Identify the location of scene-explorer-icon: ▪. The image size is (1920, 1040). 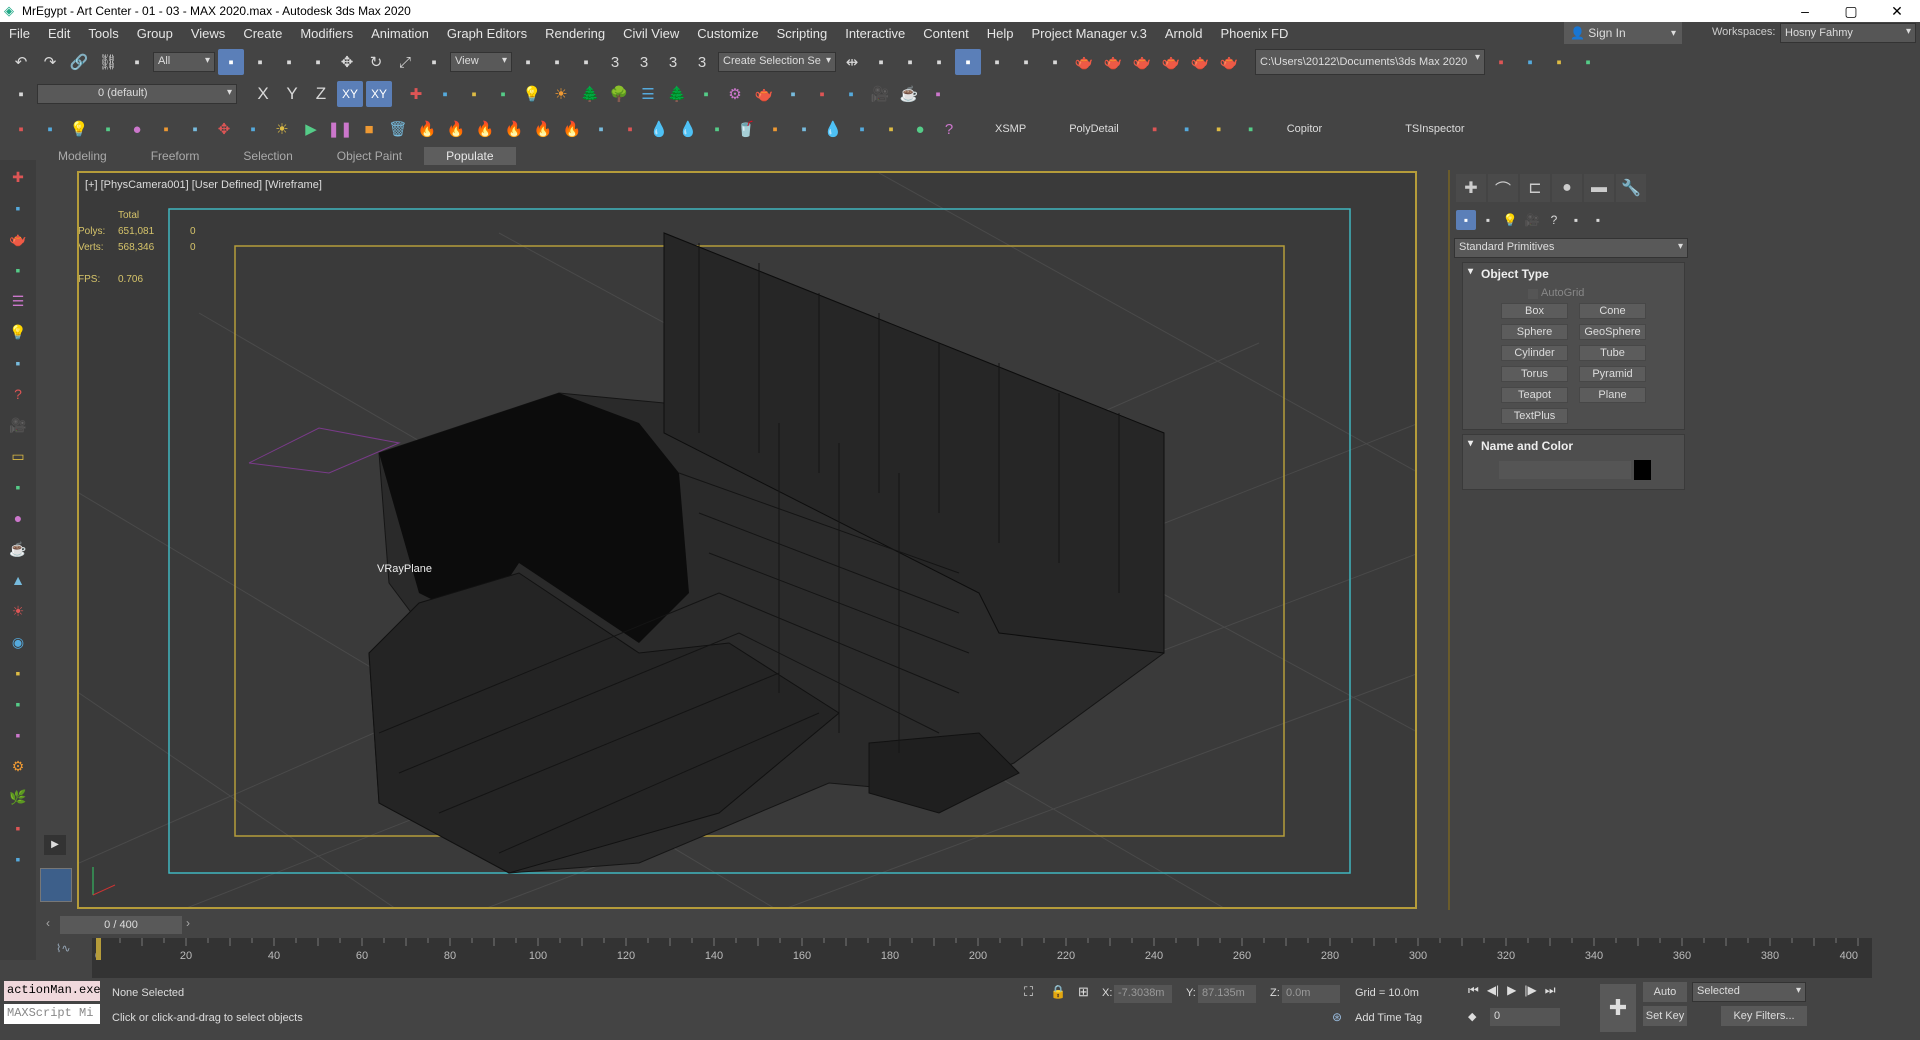
(910, 62).